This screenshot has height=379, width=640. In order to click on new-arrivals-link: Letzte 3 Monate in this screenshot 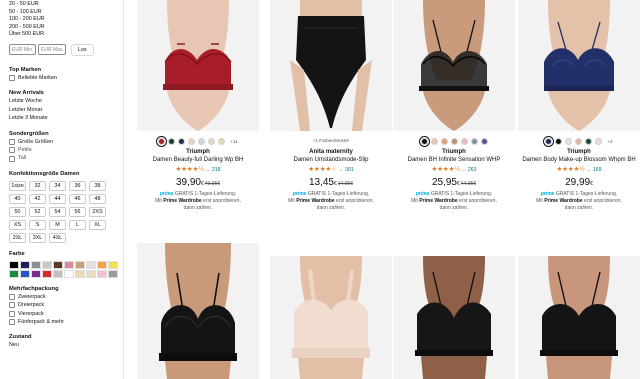, I will do `click(66, 118)`.